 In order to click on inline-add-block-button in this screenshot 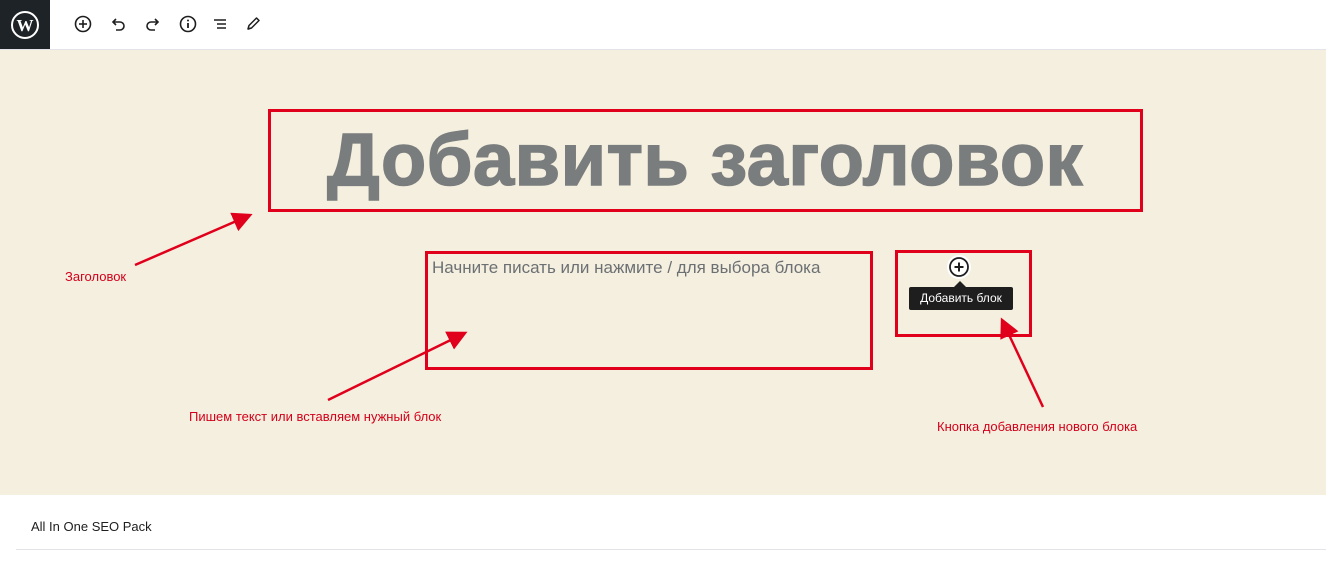, I will do `click(959, 267)`.